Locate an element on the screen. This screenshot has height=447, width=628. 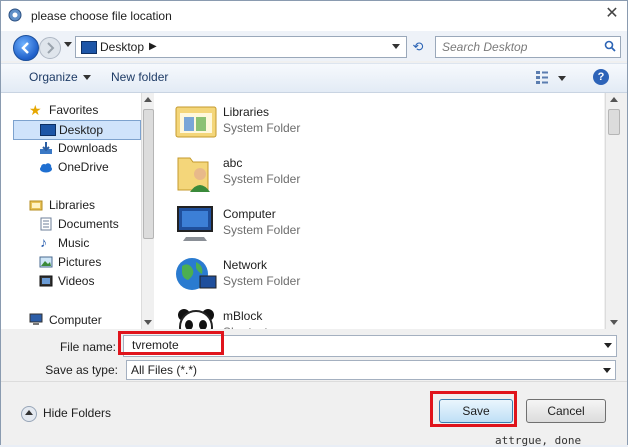
navigation-pane-scrollbar is located at coordinates (147, 211).